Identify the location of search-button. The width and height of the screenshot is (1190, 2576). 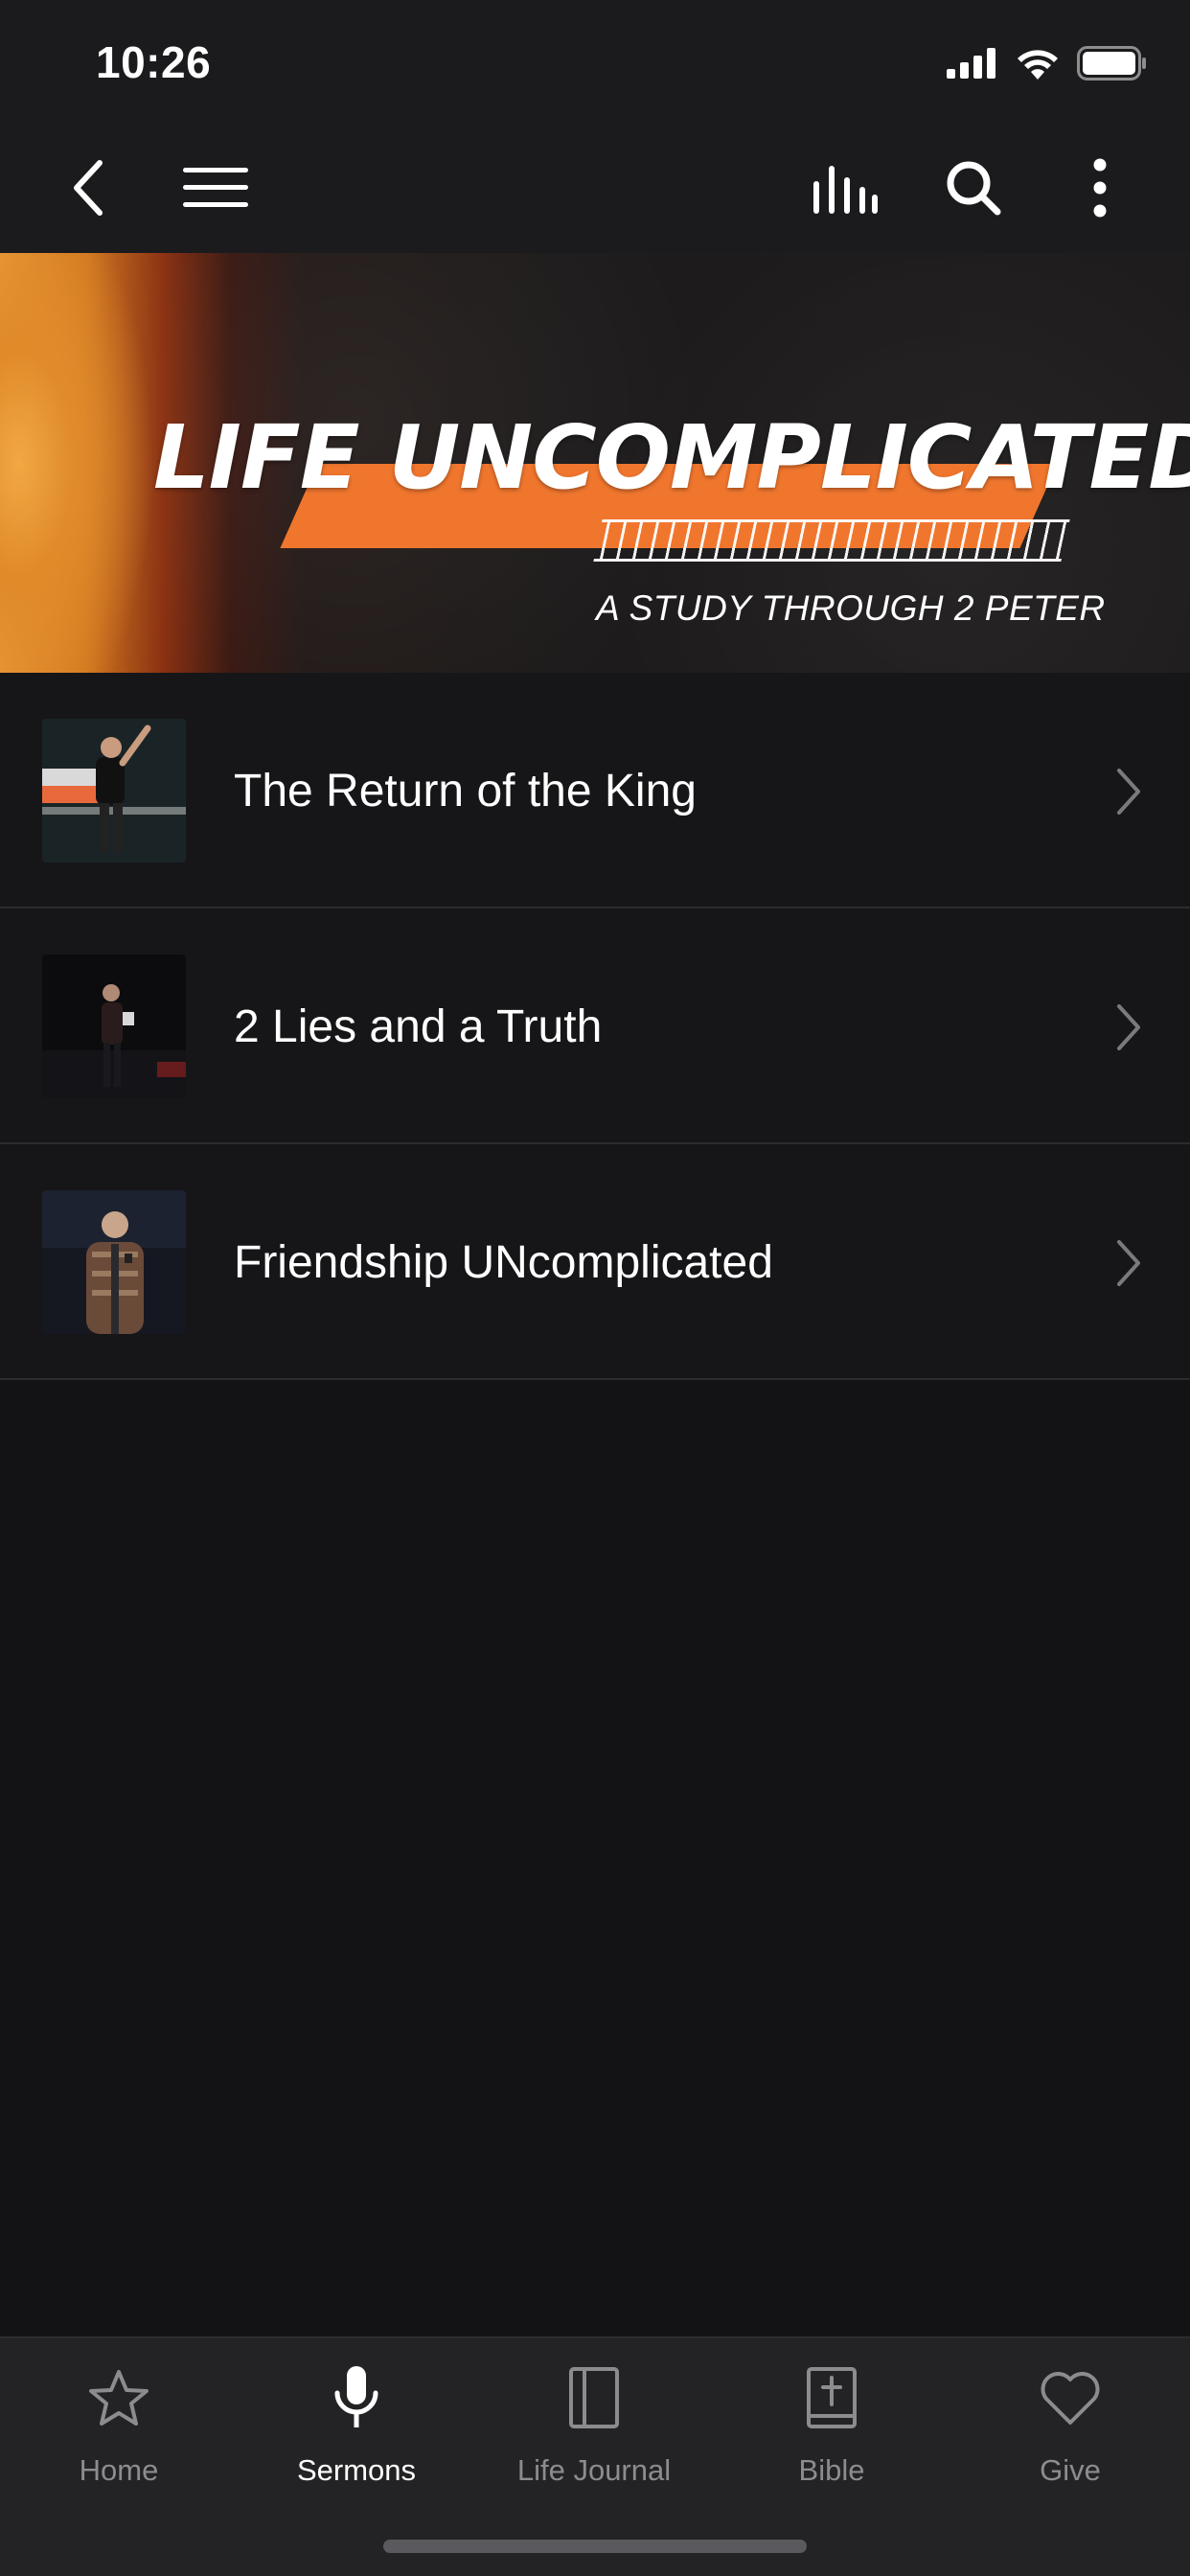
(974, 189).